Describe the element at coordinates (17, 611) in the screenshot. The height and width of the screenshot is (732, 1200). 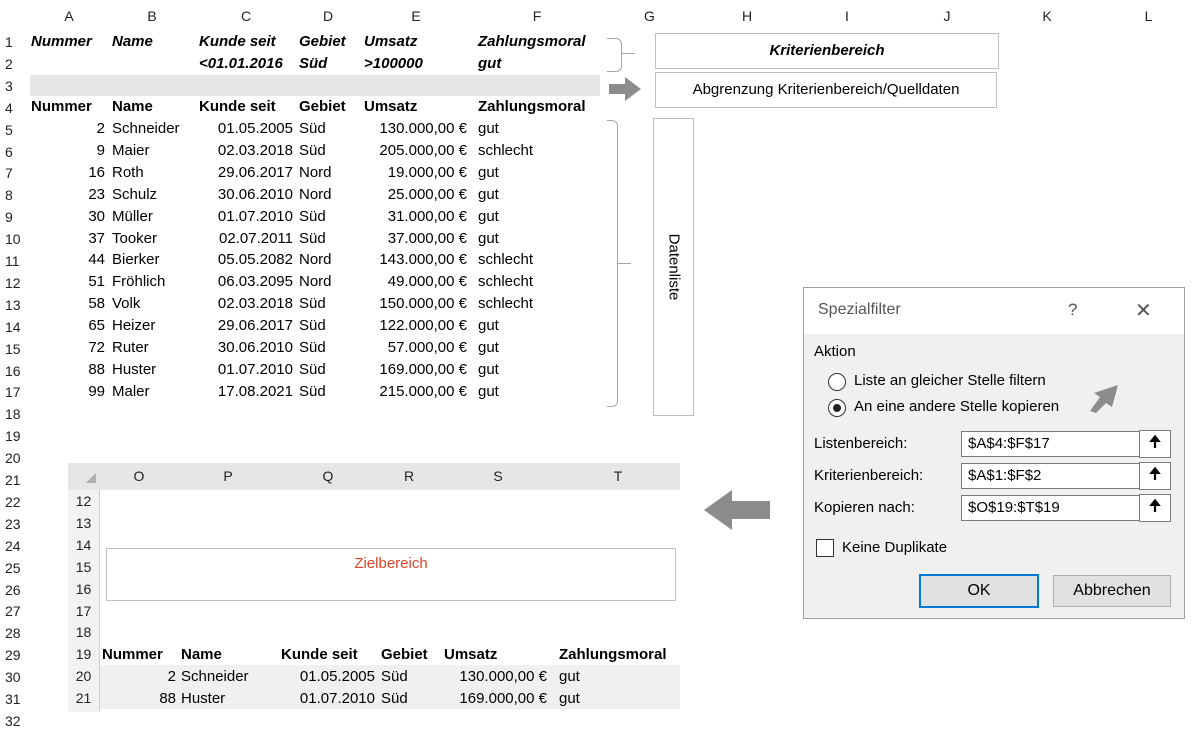
I see `row-header: 27` at that location.